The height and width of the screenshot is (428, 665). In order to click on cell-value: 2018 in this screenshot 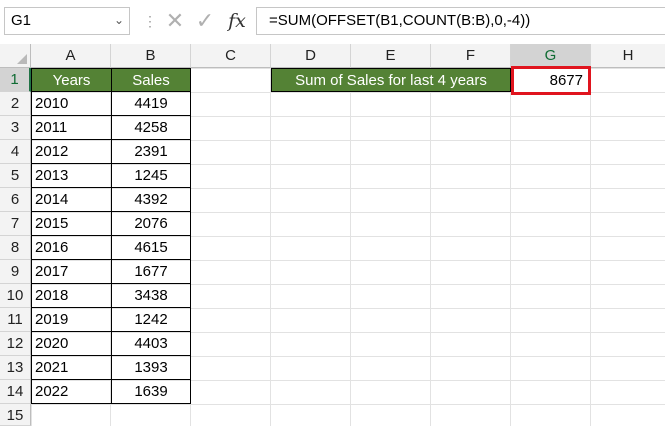, I will do `click(52, 295)`.